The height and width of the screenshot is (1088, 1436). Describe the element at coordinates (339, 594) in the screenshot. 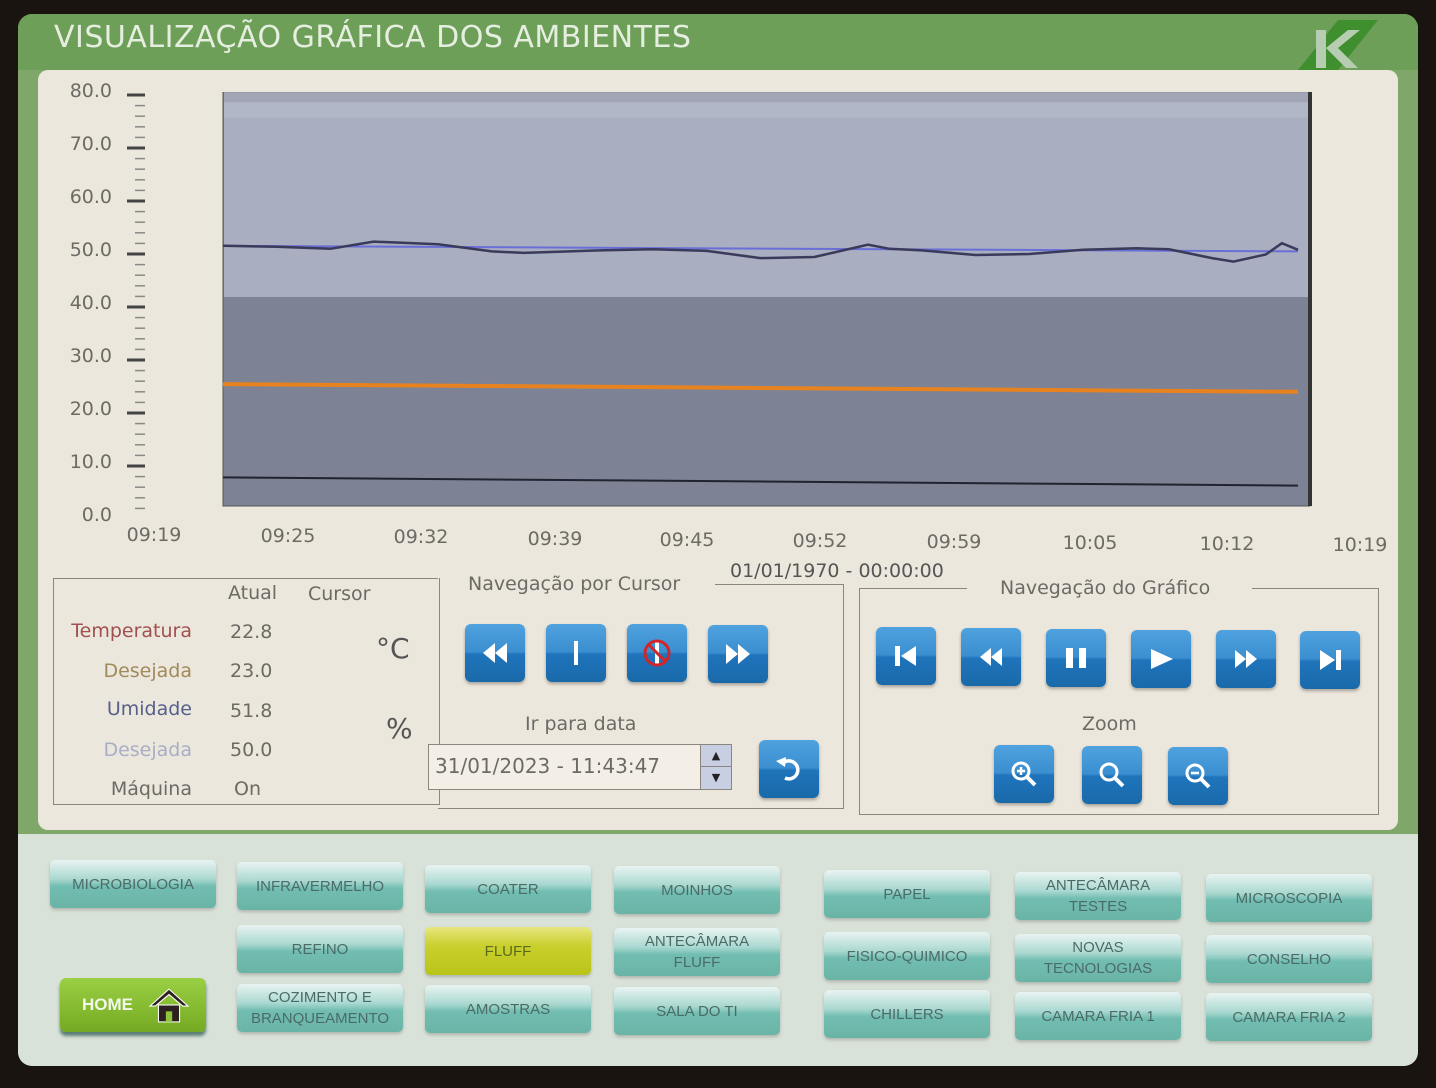

I see `column-header-cursor: Cursor` at that location.